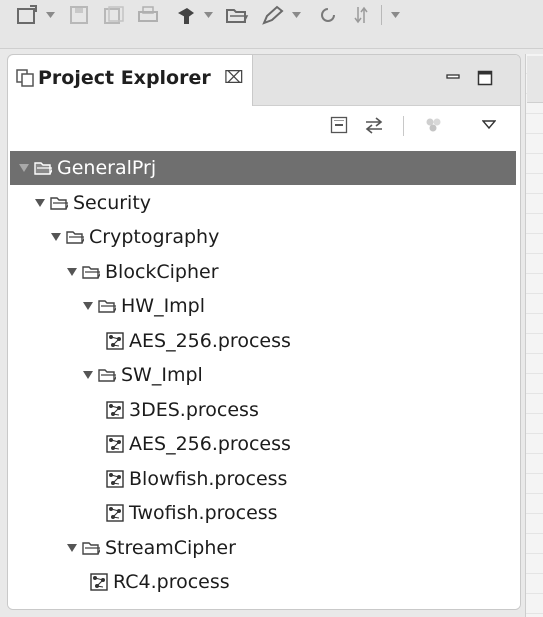  I want to click on view-toolbar, so click(264, 127).